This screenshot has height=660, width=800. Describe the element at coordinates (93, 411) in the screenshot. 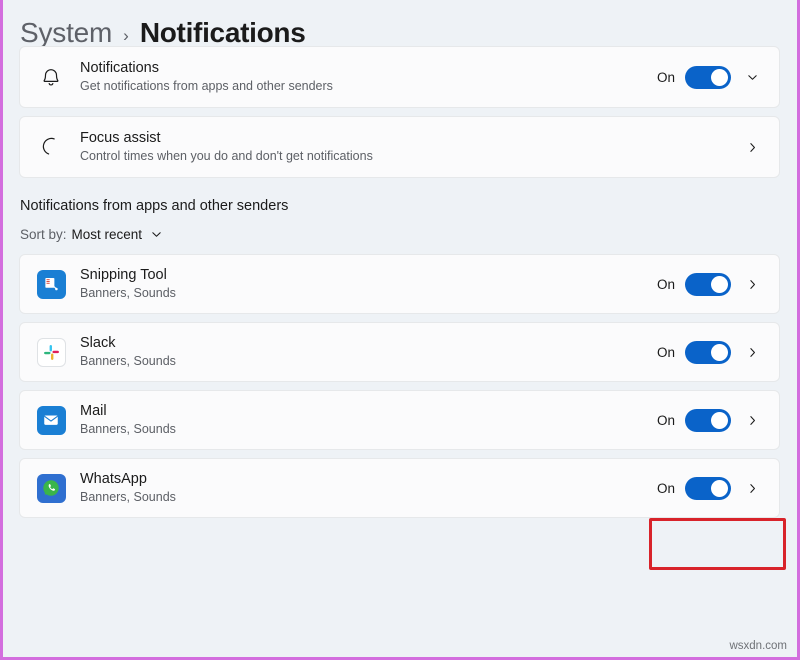

I see `app-name: Mail` at that location.